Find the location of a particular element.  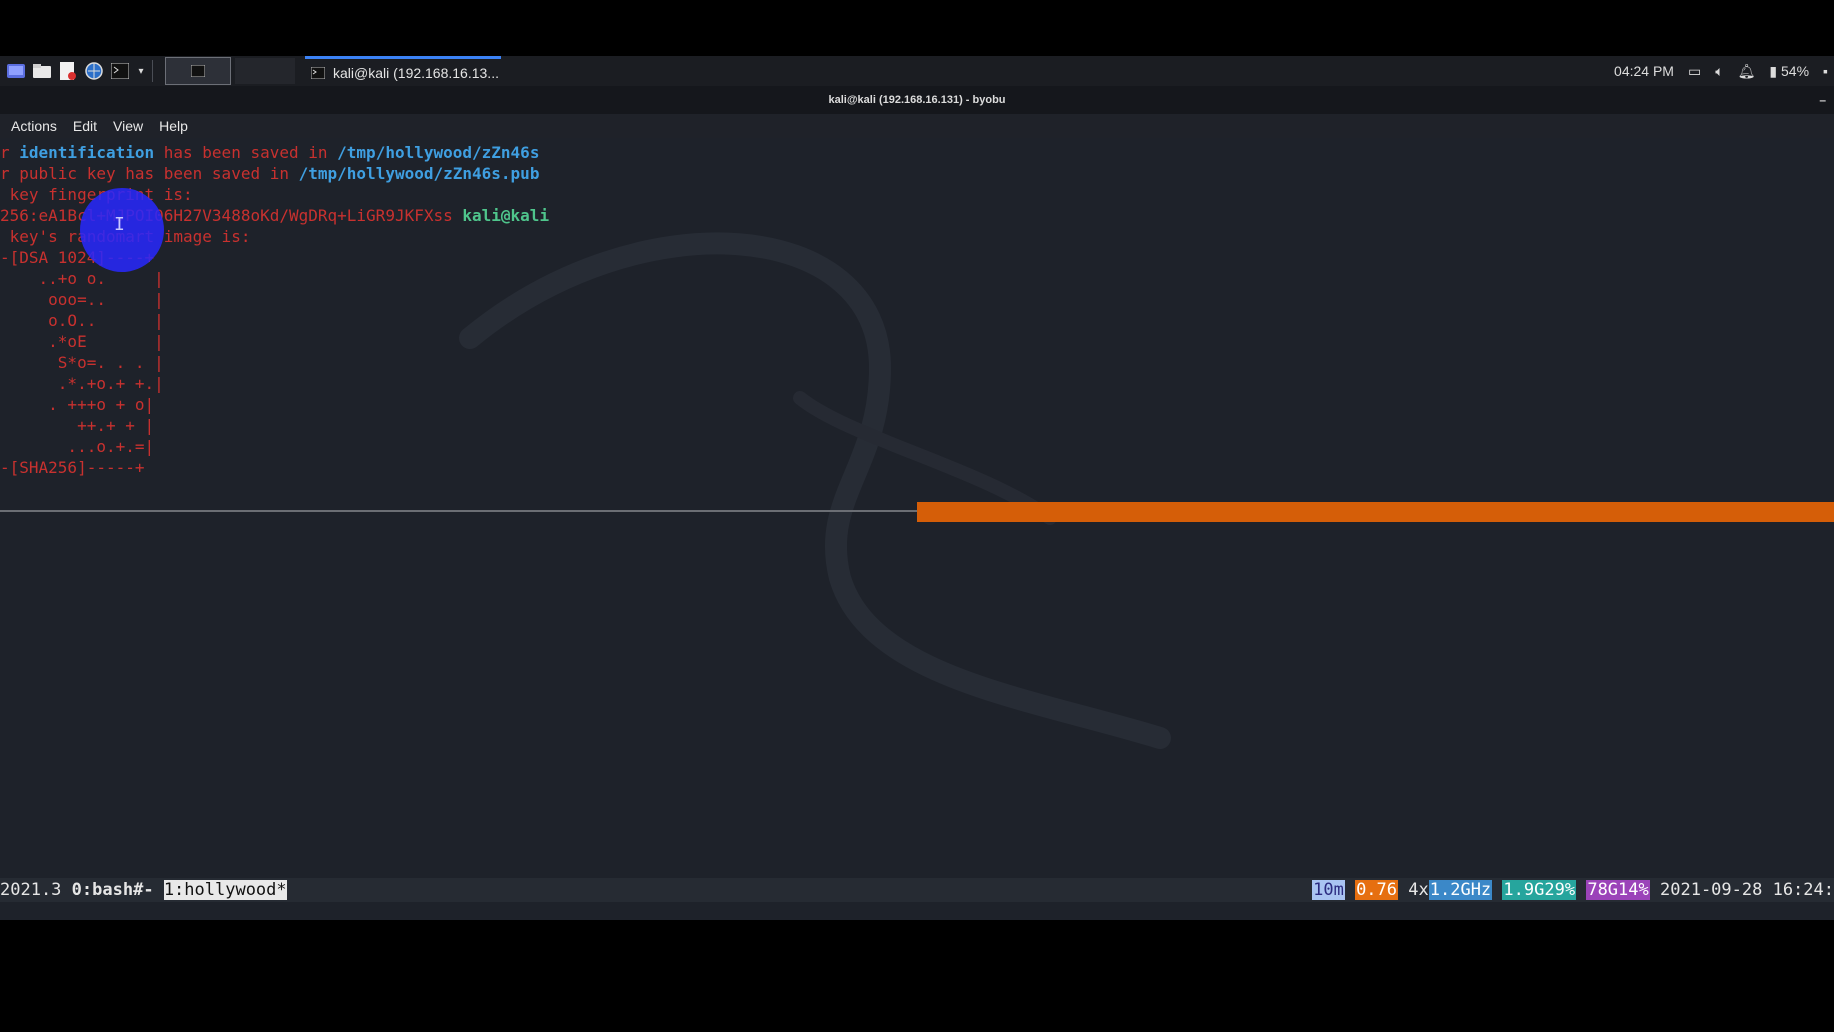

terminal-line: S*o=. . . | is located at coordinates (274, 362).